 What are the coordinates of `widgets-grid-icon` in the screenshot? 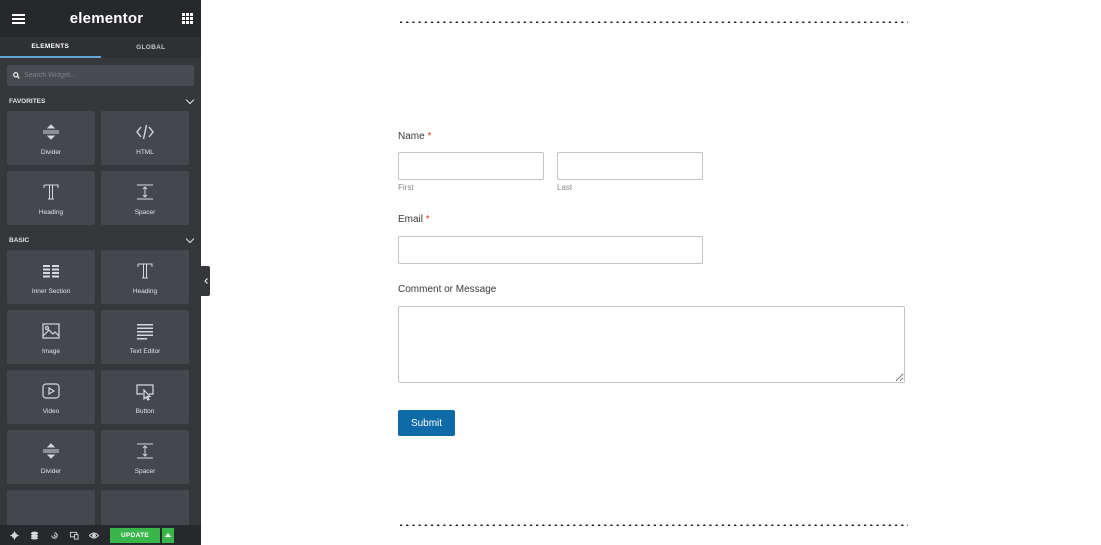 It's located at (187, 18).